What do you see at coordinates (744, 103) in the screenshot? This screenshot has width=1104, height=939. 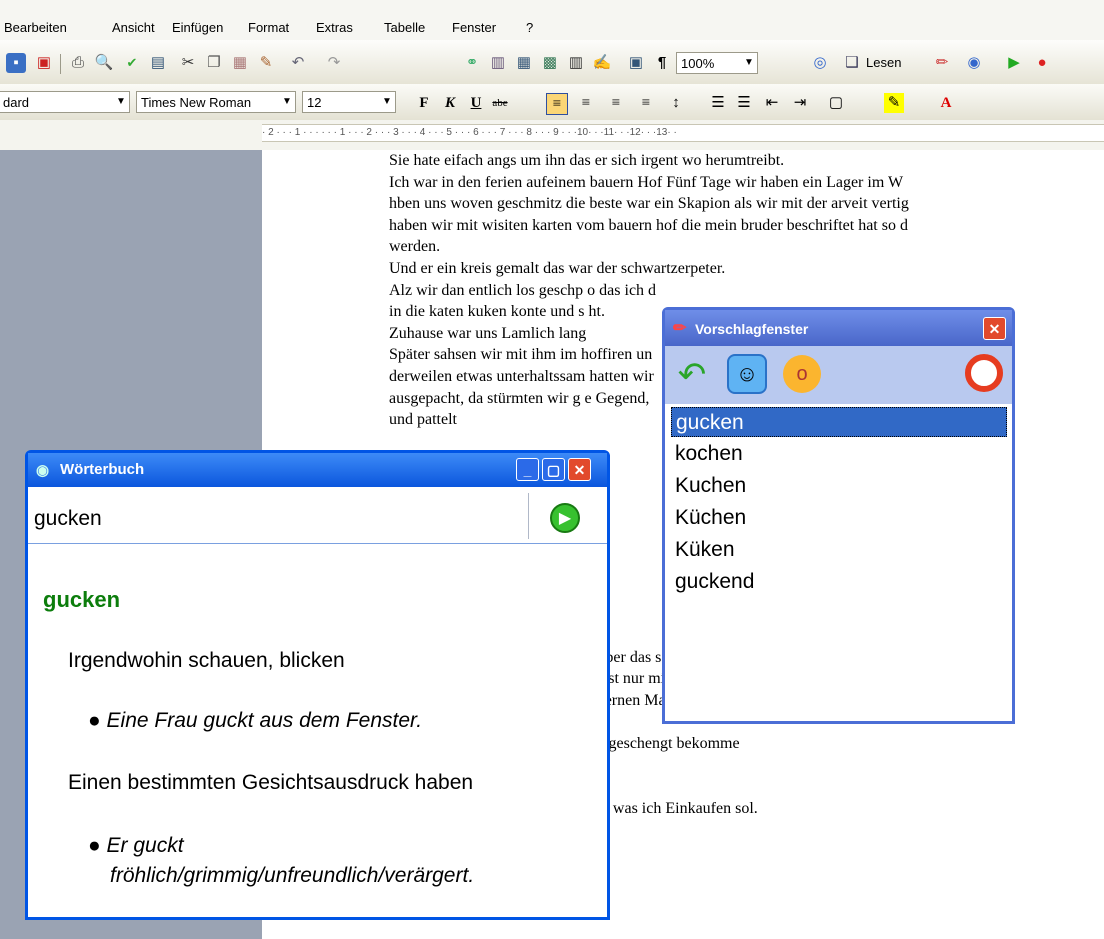 I see `bullets-icon: ☰` at bounding box center [744, 103].